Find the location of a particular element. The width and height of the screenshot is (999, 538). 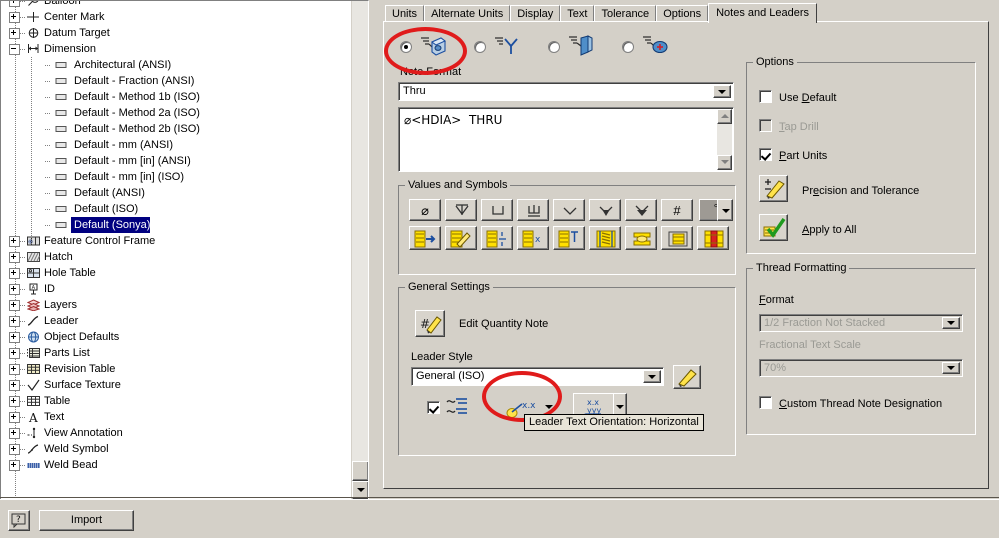

insert-value-button is located at coordinates (425, 238).